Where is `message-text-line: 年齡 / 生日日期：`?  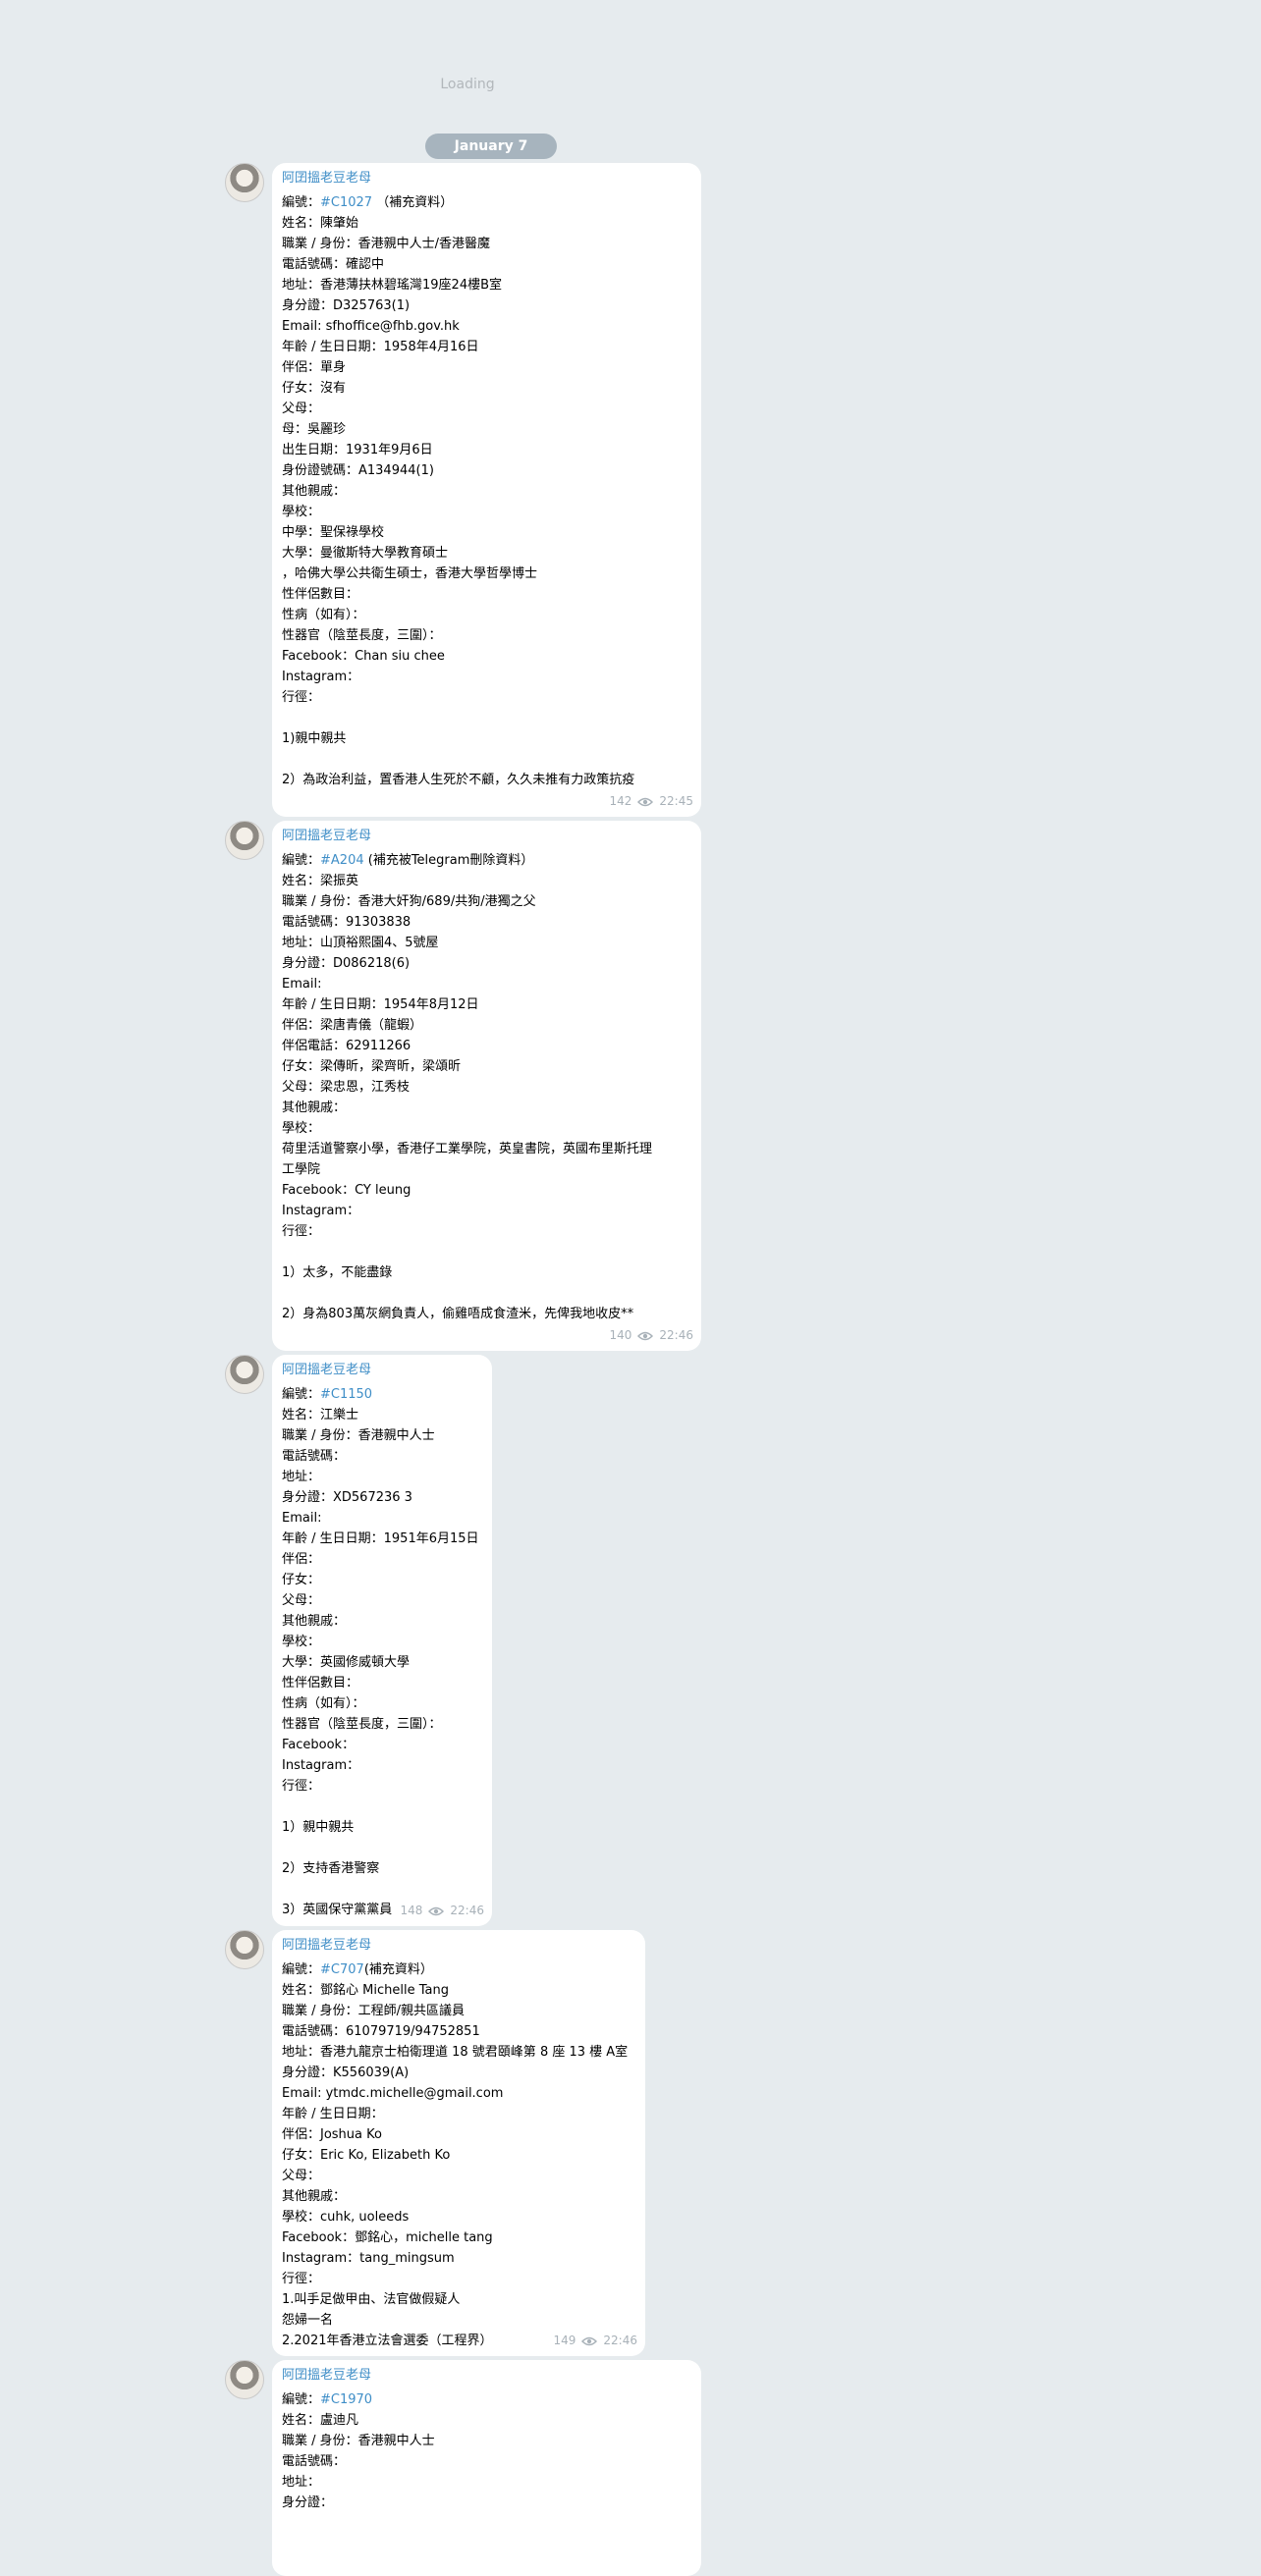 message-text-line: 年齡 / 生日日期： is located at coordinates (333, 2114).